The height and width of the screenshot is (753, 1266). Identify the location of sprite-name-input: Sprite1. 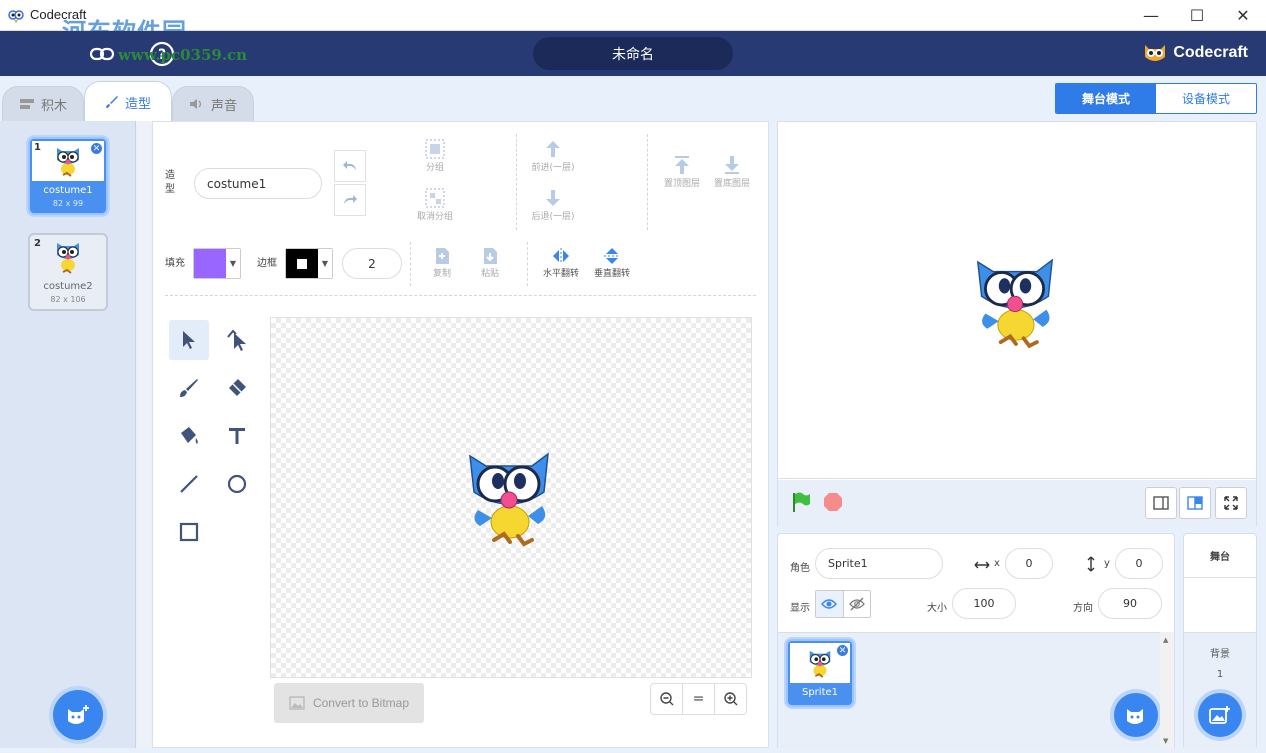
(879, 563).